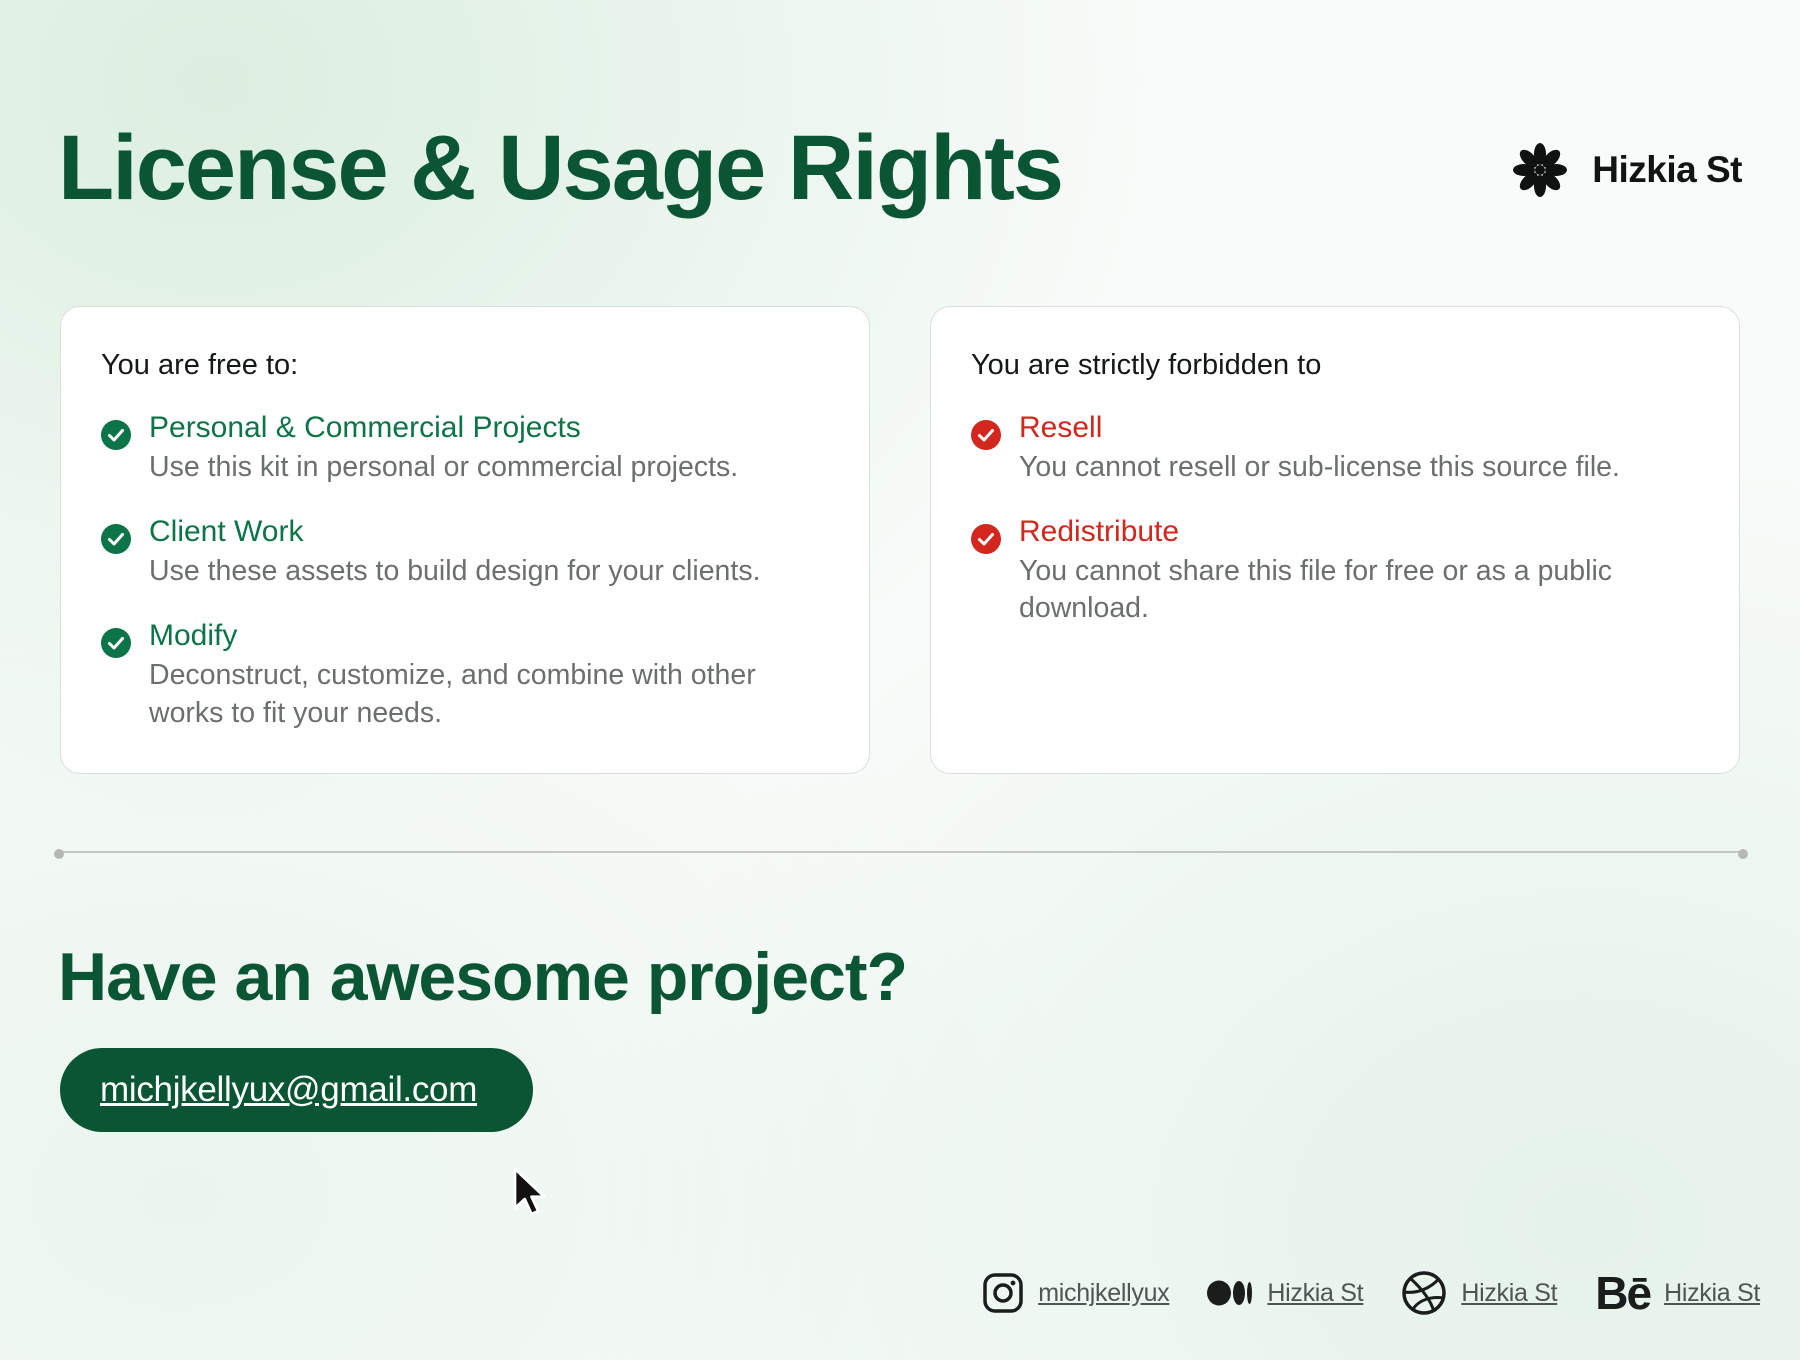  What do you see at coordinates (529, 1191) in the screenshot?
I see `mouse-cursor-icon` at bounding box center [529, 1191].